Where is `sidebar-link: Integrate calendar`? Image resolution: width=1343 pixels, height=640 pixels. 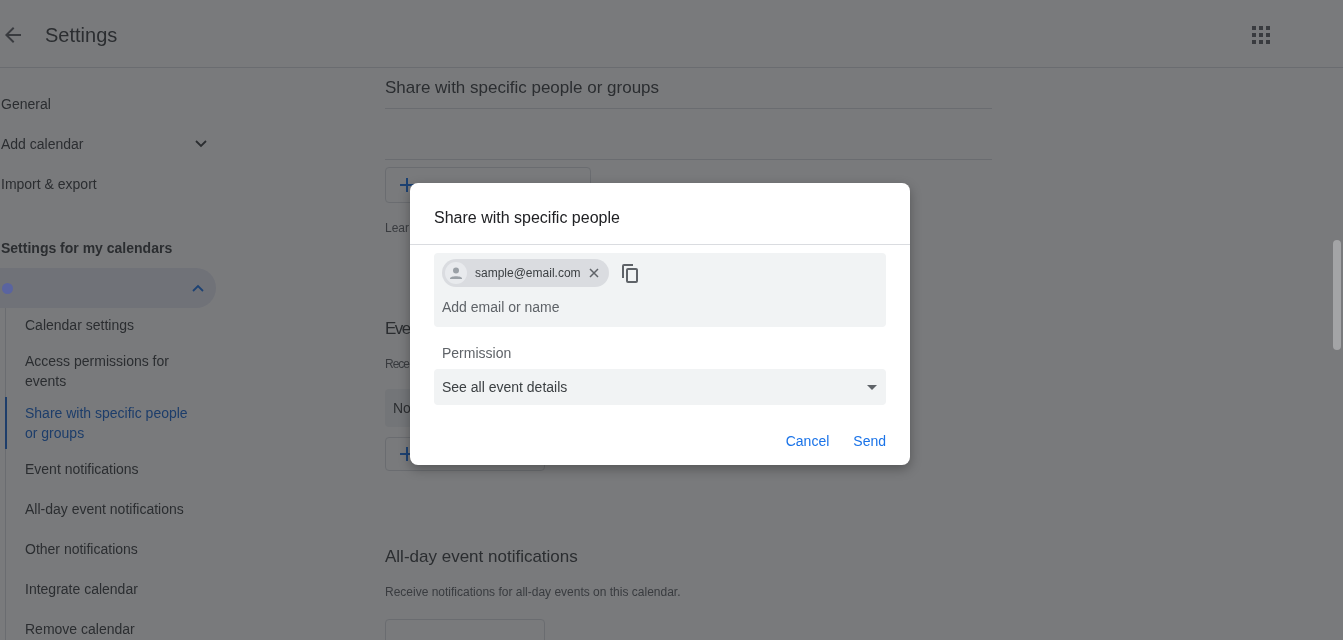
sidebar-link: Integrate calendar is located at coordinates (105, 589).